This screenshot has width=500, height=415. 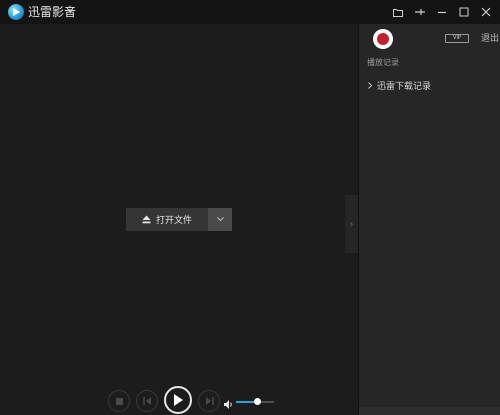 What do you see at coordinates (173, 221) in the screenshot?
I see `open-file-label: 打开文件` at bounding box center [173, 221].